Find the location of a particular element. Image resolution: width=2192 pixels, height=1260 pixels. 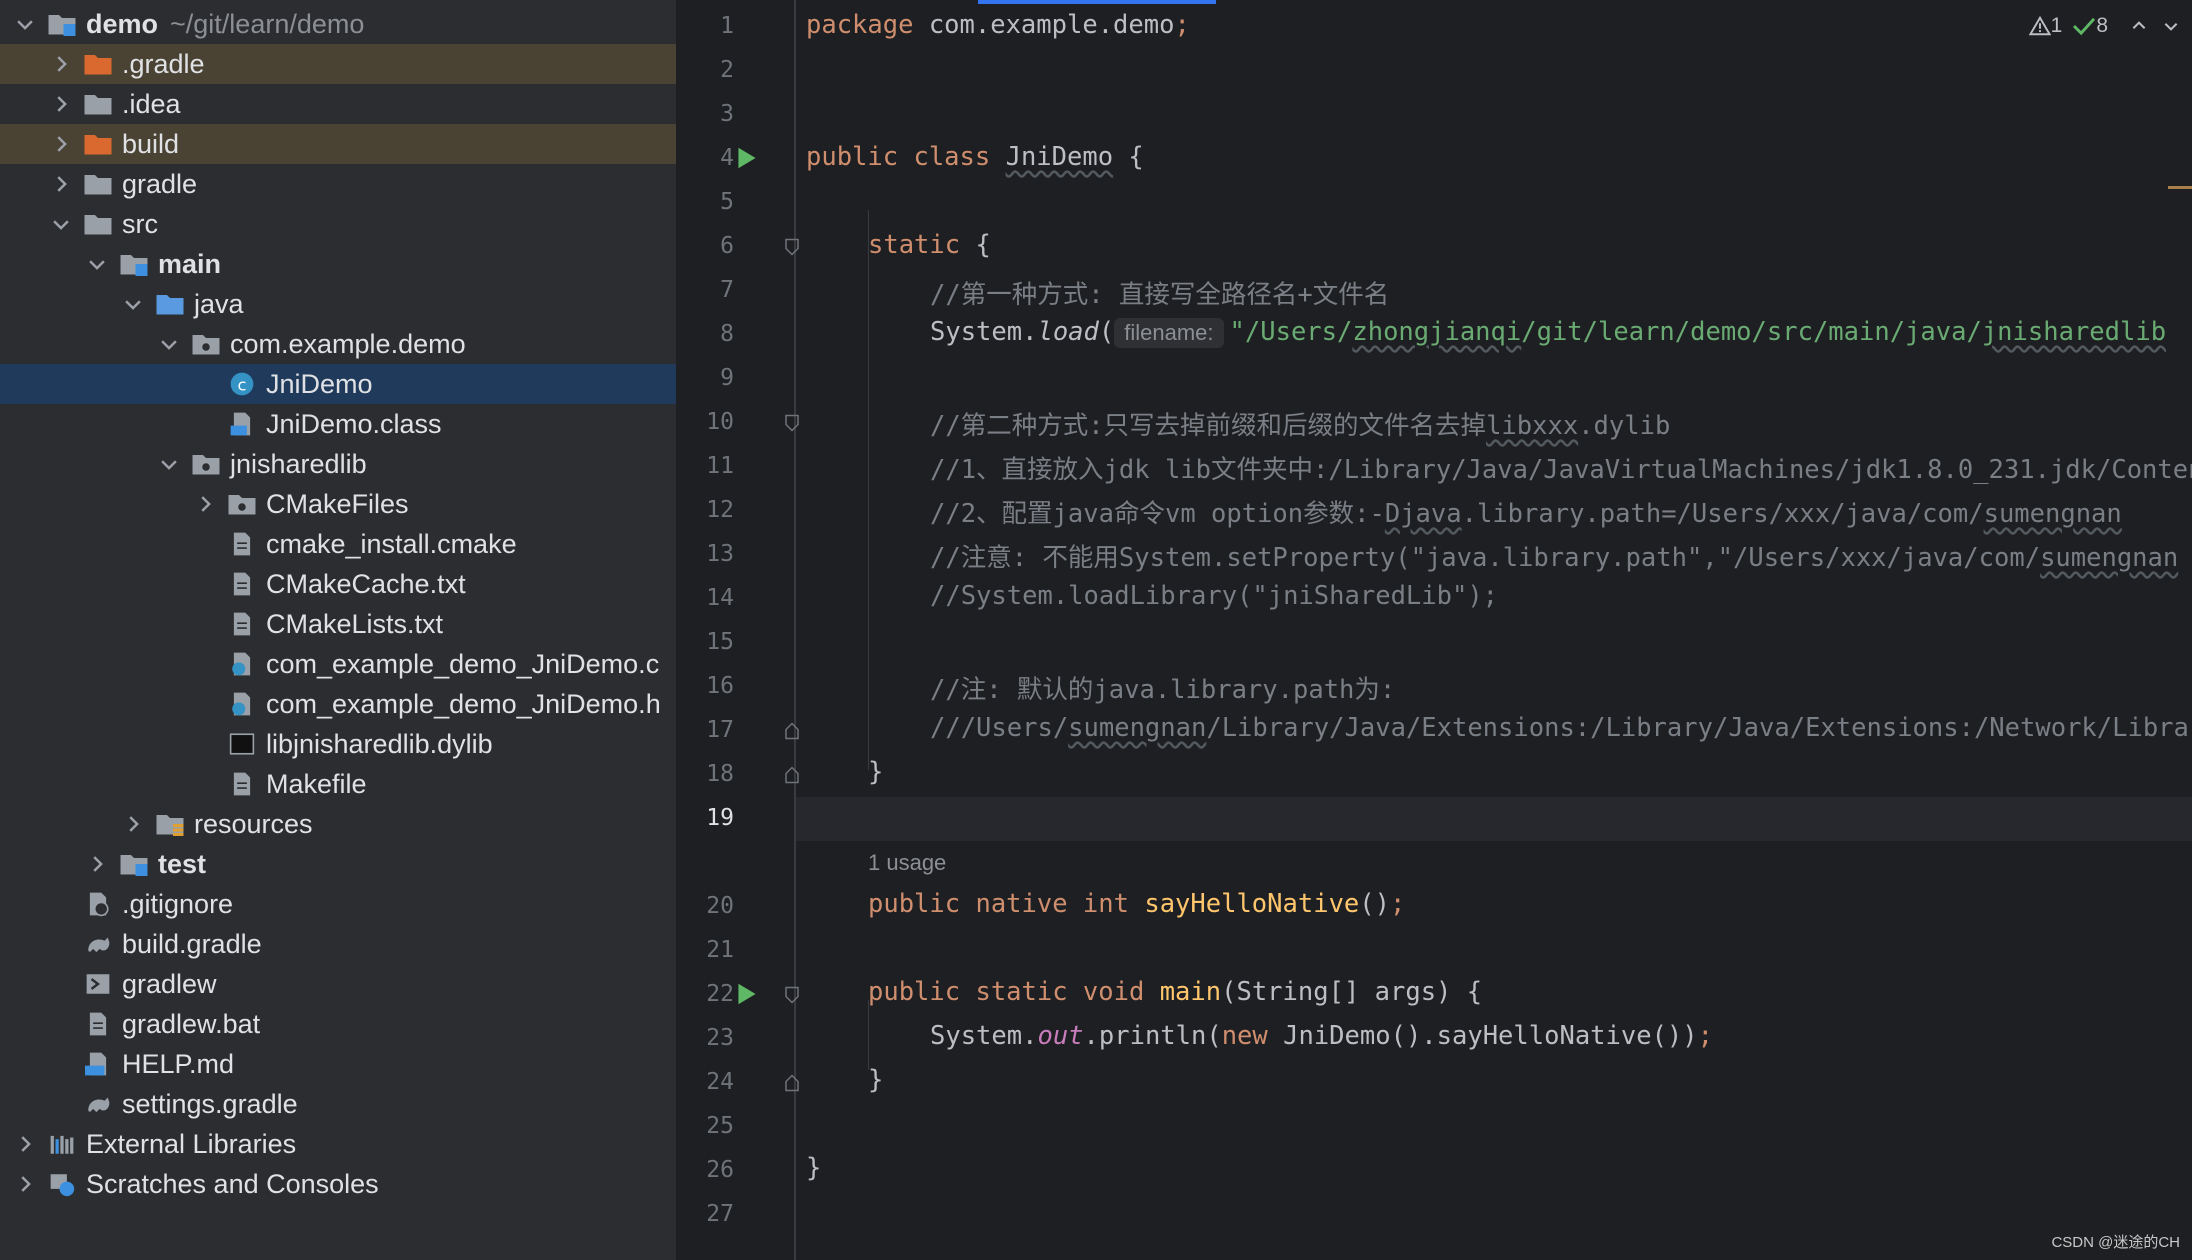

string-literal: zhongjianqi is located at coordinates (1437, 332).